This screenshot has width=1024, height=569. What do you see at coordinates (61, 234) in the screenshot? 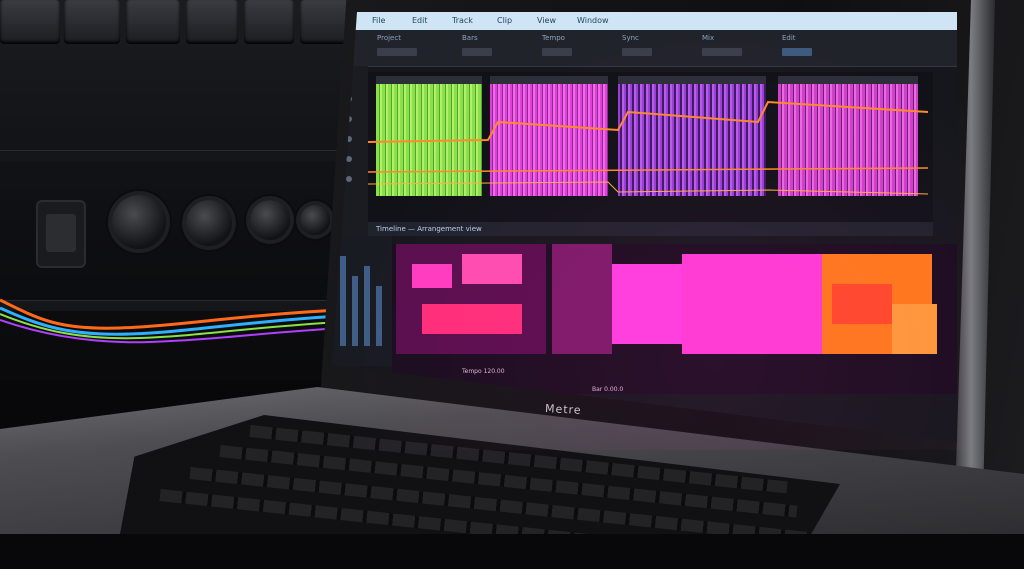
I see `rack-port` at bounding box center [61, 234].